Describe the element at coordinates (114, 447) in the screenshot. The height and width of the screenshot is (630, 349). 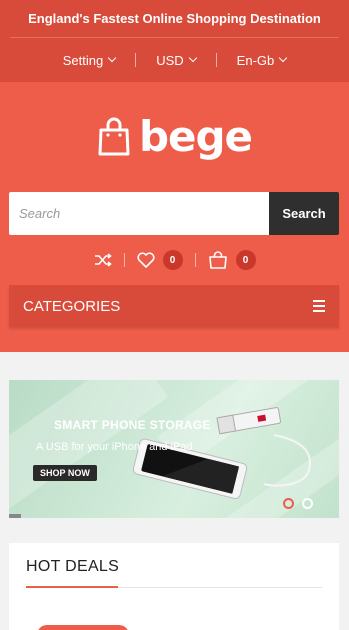
I see `banner-subtitle: A USB for your iPhone and iPad` at that location.